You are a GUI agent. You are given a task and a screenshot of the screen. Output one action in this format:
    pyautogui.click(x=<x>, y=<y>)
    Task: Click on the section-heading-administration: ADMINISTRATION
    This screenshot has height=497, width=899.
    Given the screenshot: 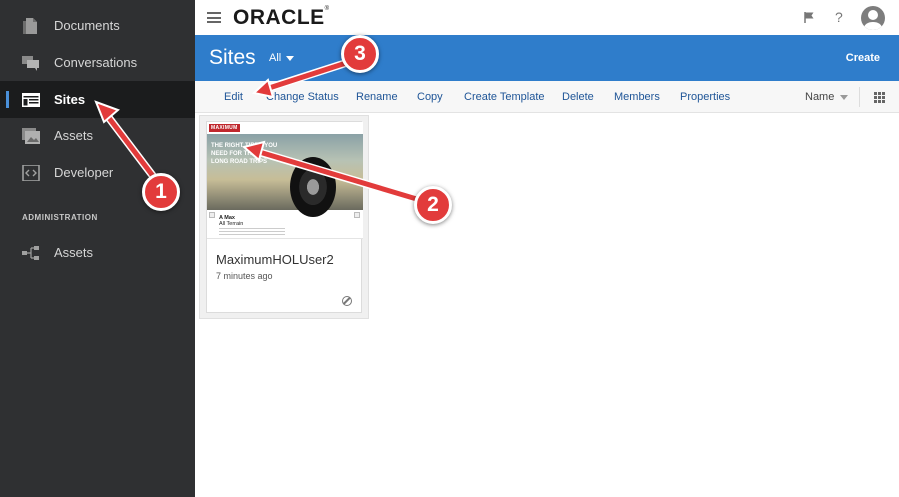 What is the action you would take?
    pyautogui.click(x=60, y=217)
    